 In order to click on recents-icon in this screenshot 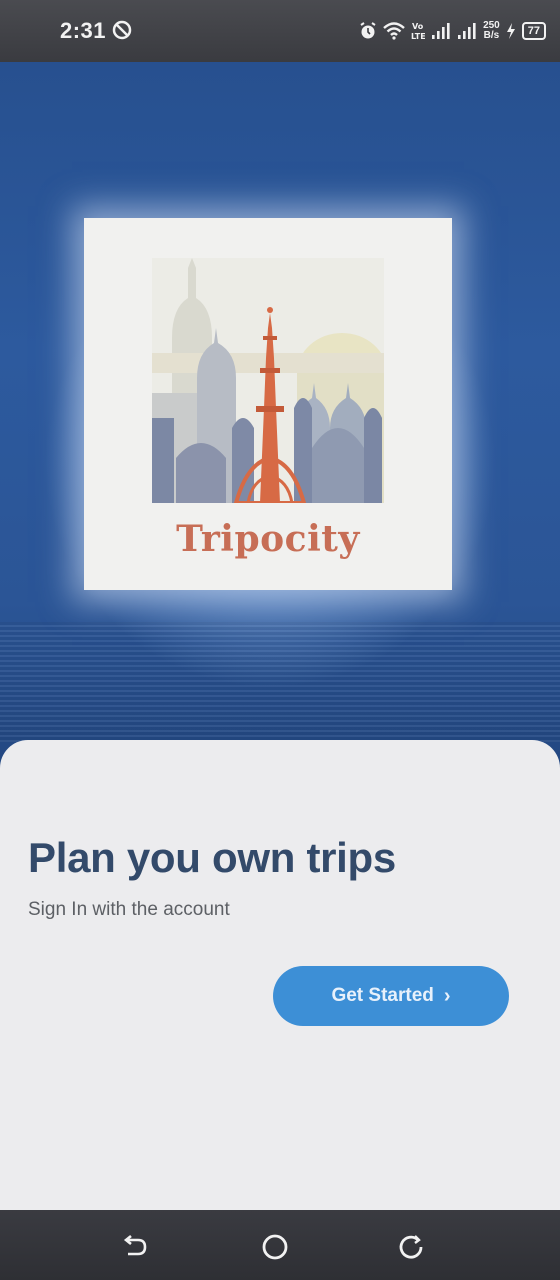, I will do `click(411, 1247)`.